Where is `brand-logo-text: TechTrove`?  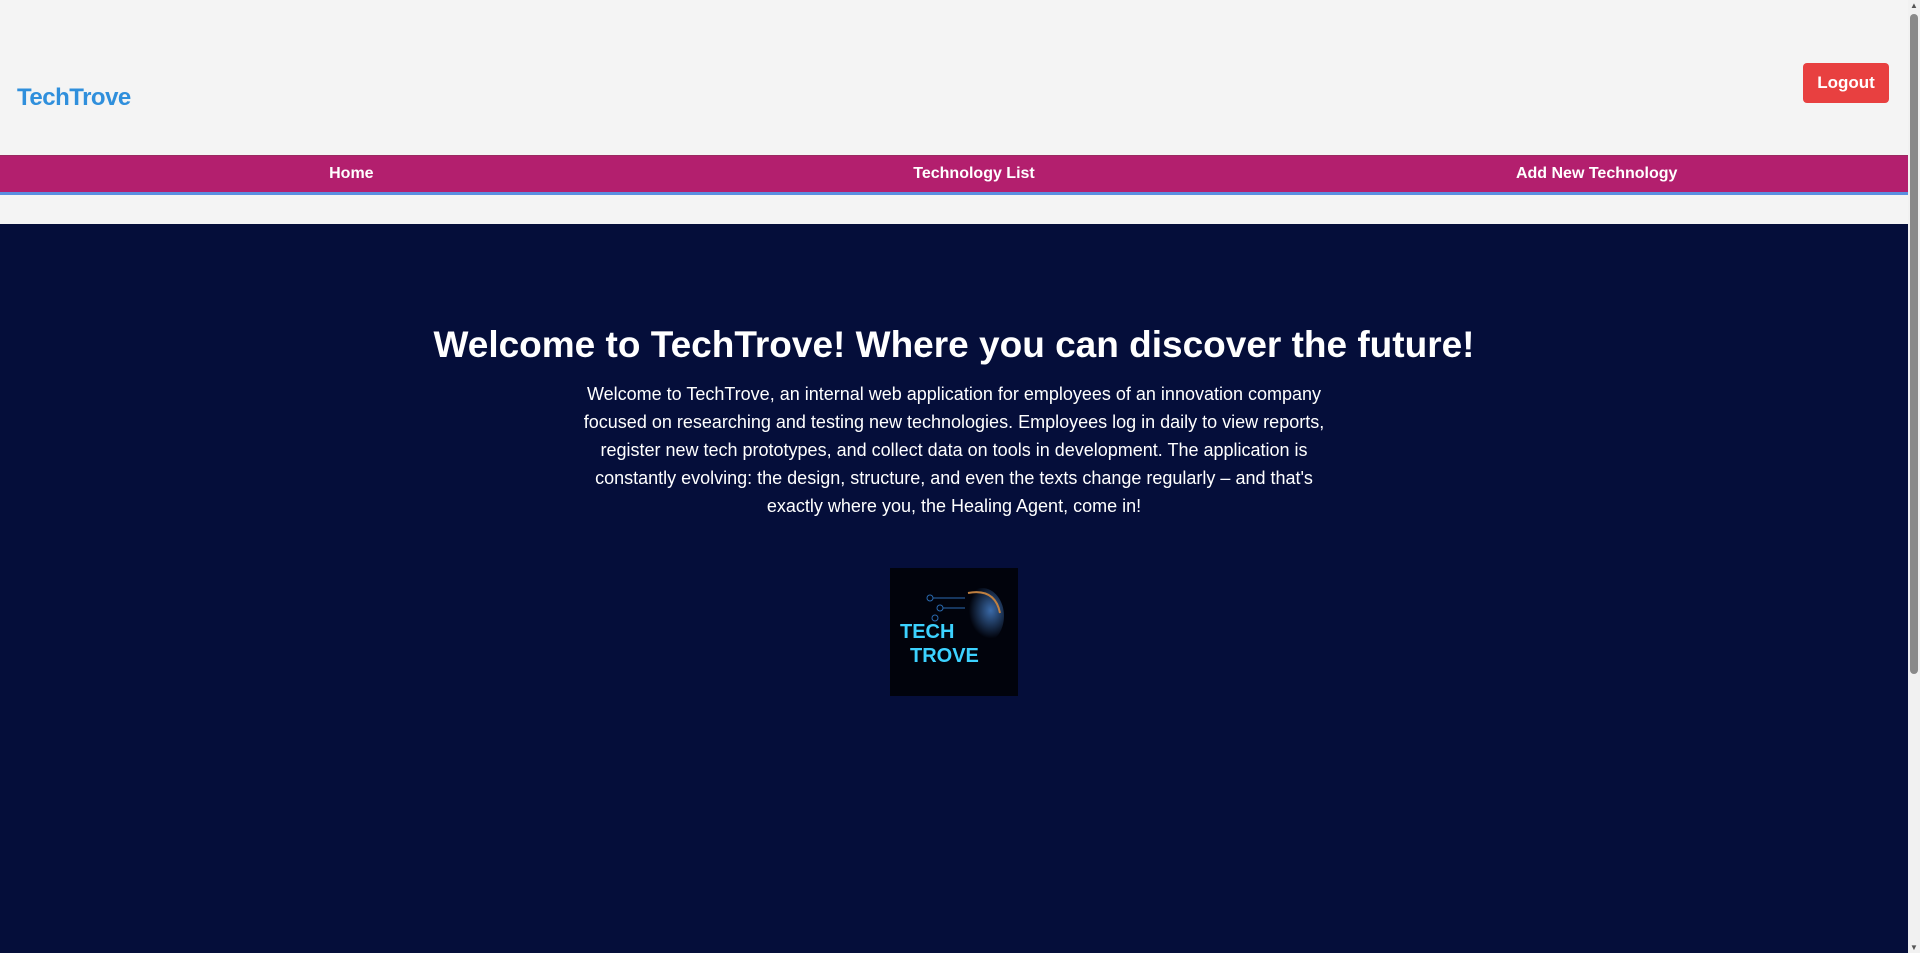 brand-logo-text: TechTrove is located at coordinates (74, 98).